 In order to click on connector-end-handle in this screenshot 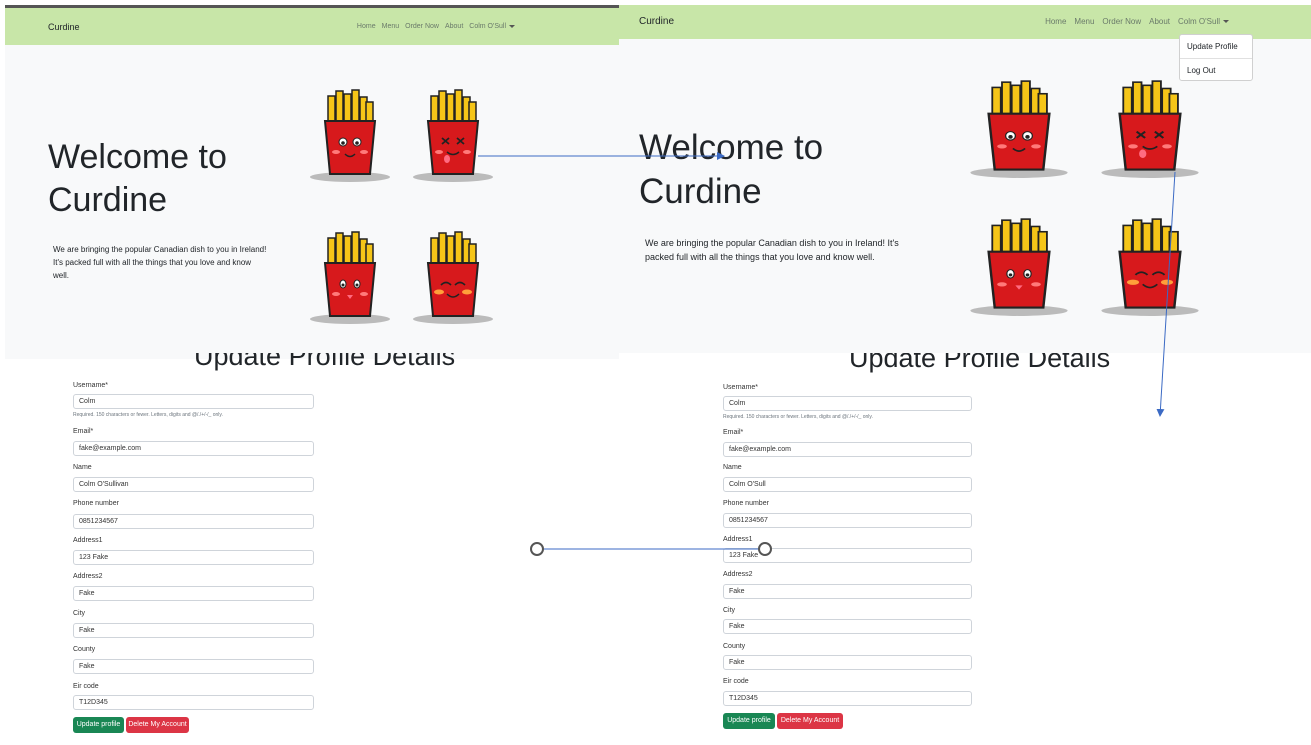, I will do `click(765, 549)`.